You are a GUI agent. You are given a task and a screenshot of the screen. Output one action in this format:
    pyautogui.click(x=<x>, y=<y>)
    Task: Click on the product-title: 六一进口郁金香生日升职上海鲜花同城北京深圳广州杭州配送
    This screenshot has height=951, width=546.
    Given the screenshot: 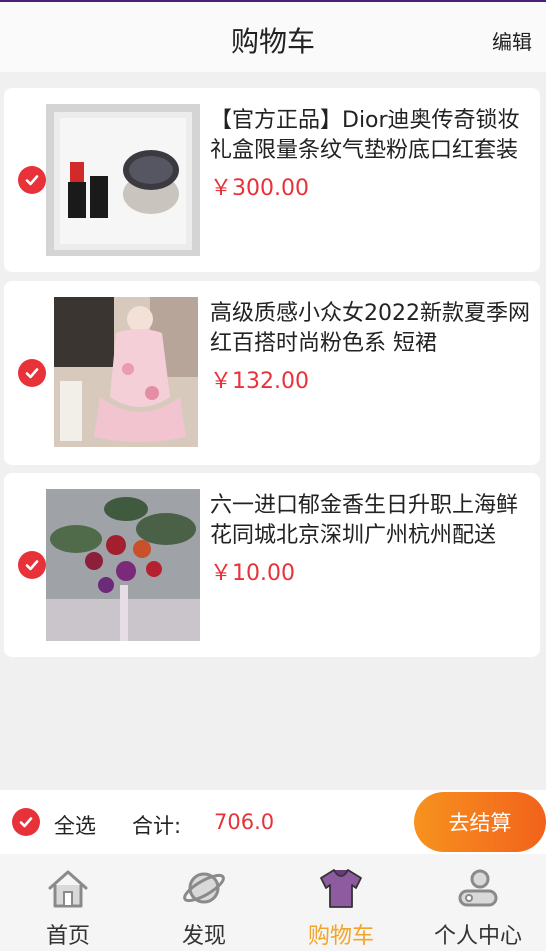 What is the action you would take?
    pyautogui.click(x=370, y=521)
    